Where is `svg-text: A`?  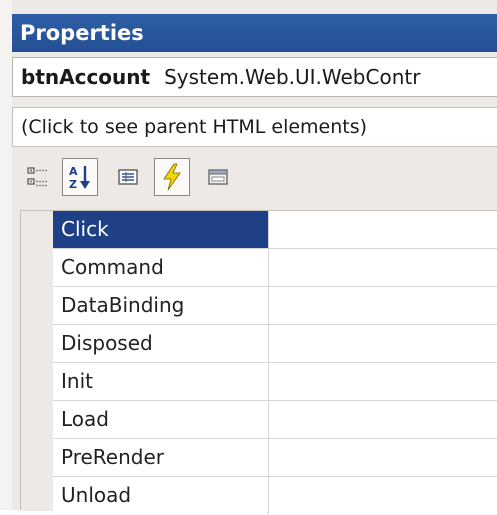
svg-text: A is located at coordinates (73, 171).